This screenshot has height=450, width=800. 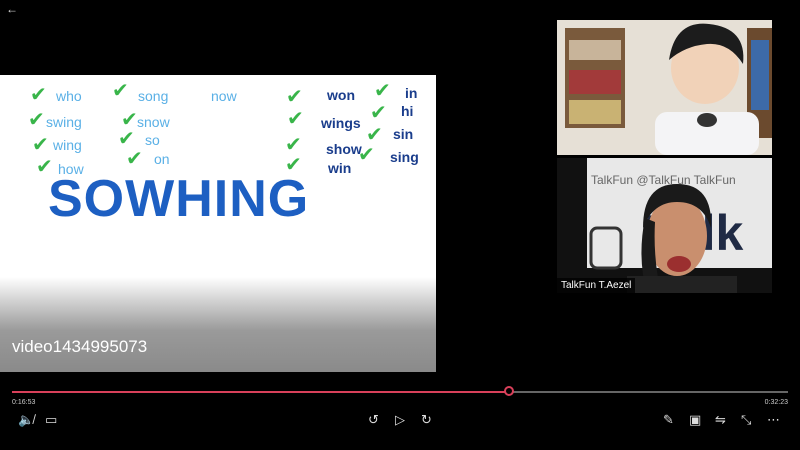 What do you see at coordinates (341, 95) in the screenshot?
I see `word: won` at bounding box center [341, 95].